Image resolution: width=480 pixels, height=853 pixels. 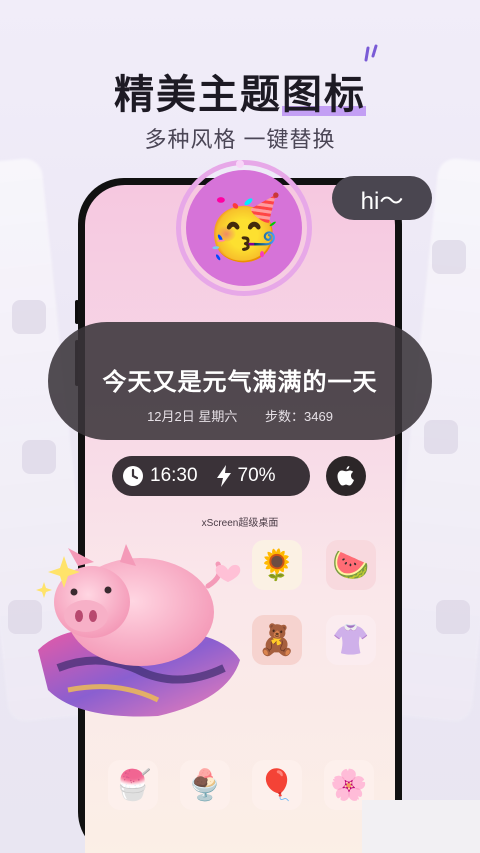 I want to click on clock-icon, so click(x=133, y=476).